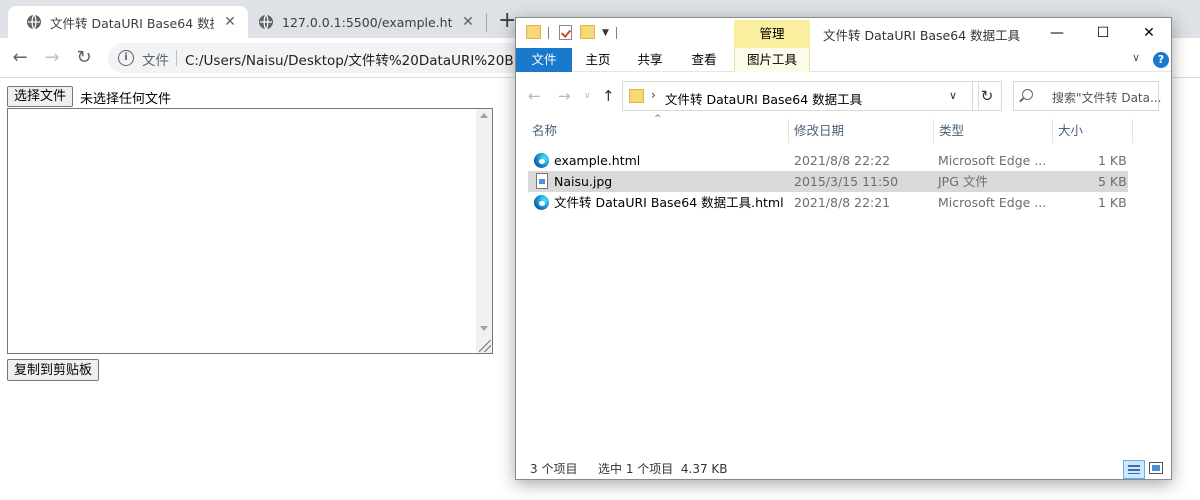 This screenshot has width=1200, height=500. Describe the element at coordinates (484, 115) in the screenshot. I see `scroll-up-icon` at that location.